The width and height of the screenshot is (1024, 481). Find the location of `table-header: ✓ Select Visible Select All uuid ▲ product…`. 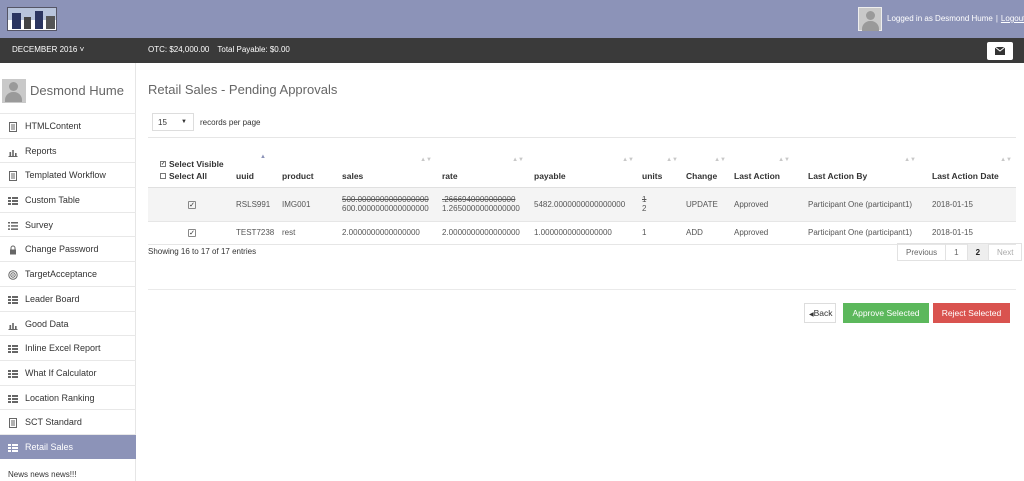

table-header: ✓ Select Visible Select All uuid ▲ product… is located at coordinates (582, 165).